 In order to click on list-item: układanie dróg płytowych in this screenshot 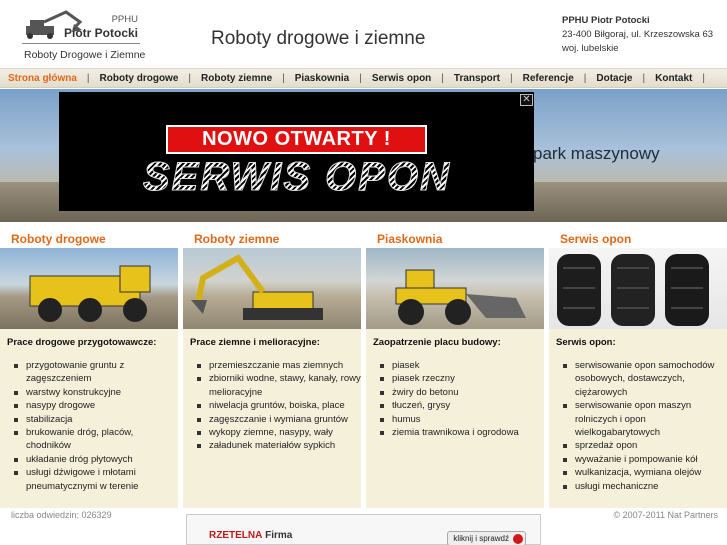, I will do `click(96, 459)`.